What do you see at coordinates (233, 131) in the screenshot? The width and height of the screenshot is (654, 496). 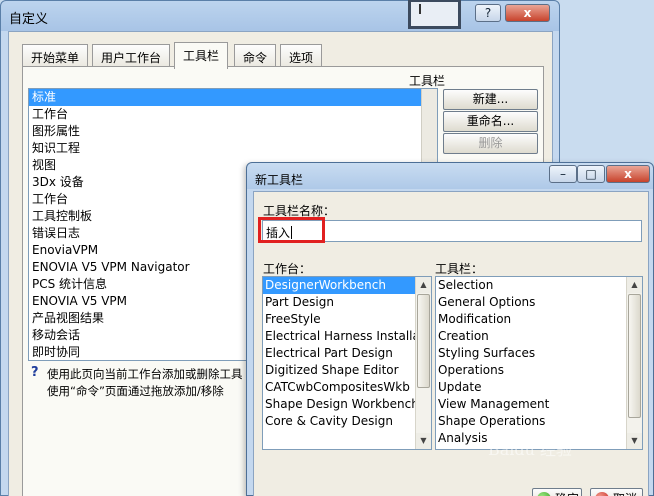 I see `list-item: 图形属性` at bounding box center [233, 131].